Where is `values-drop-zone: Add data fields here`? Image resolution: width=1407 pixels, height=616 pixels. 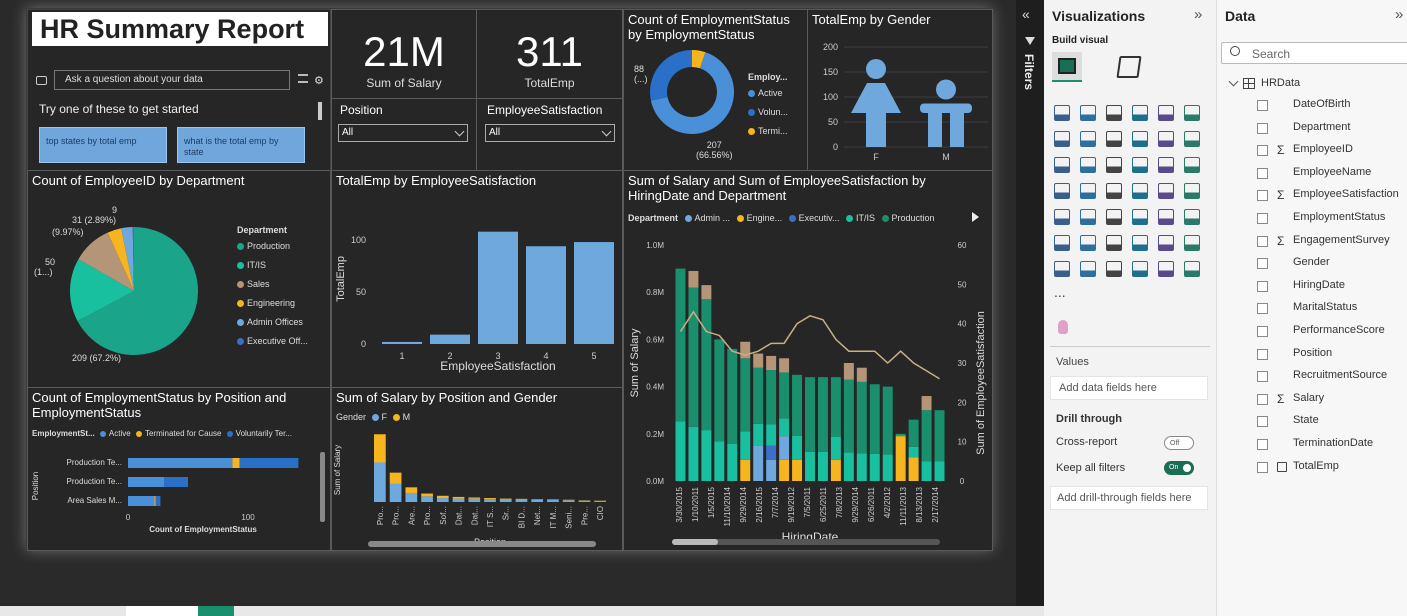
values-drop-zone: Add data fields here is located at coordinates (1129, 388).